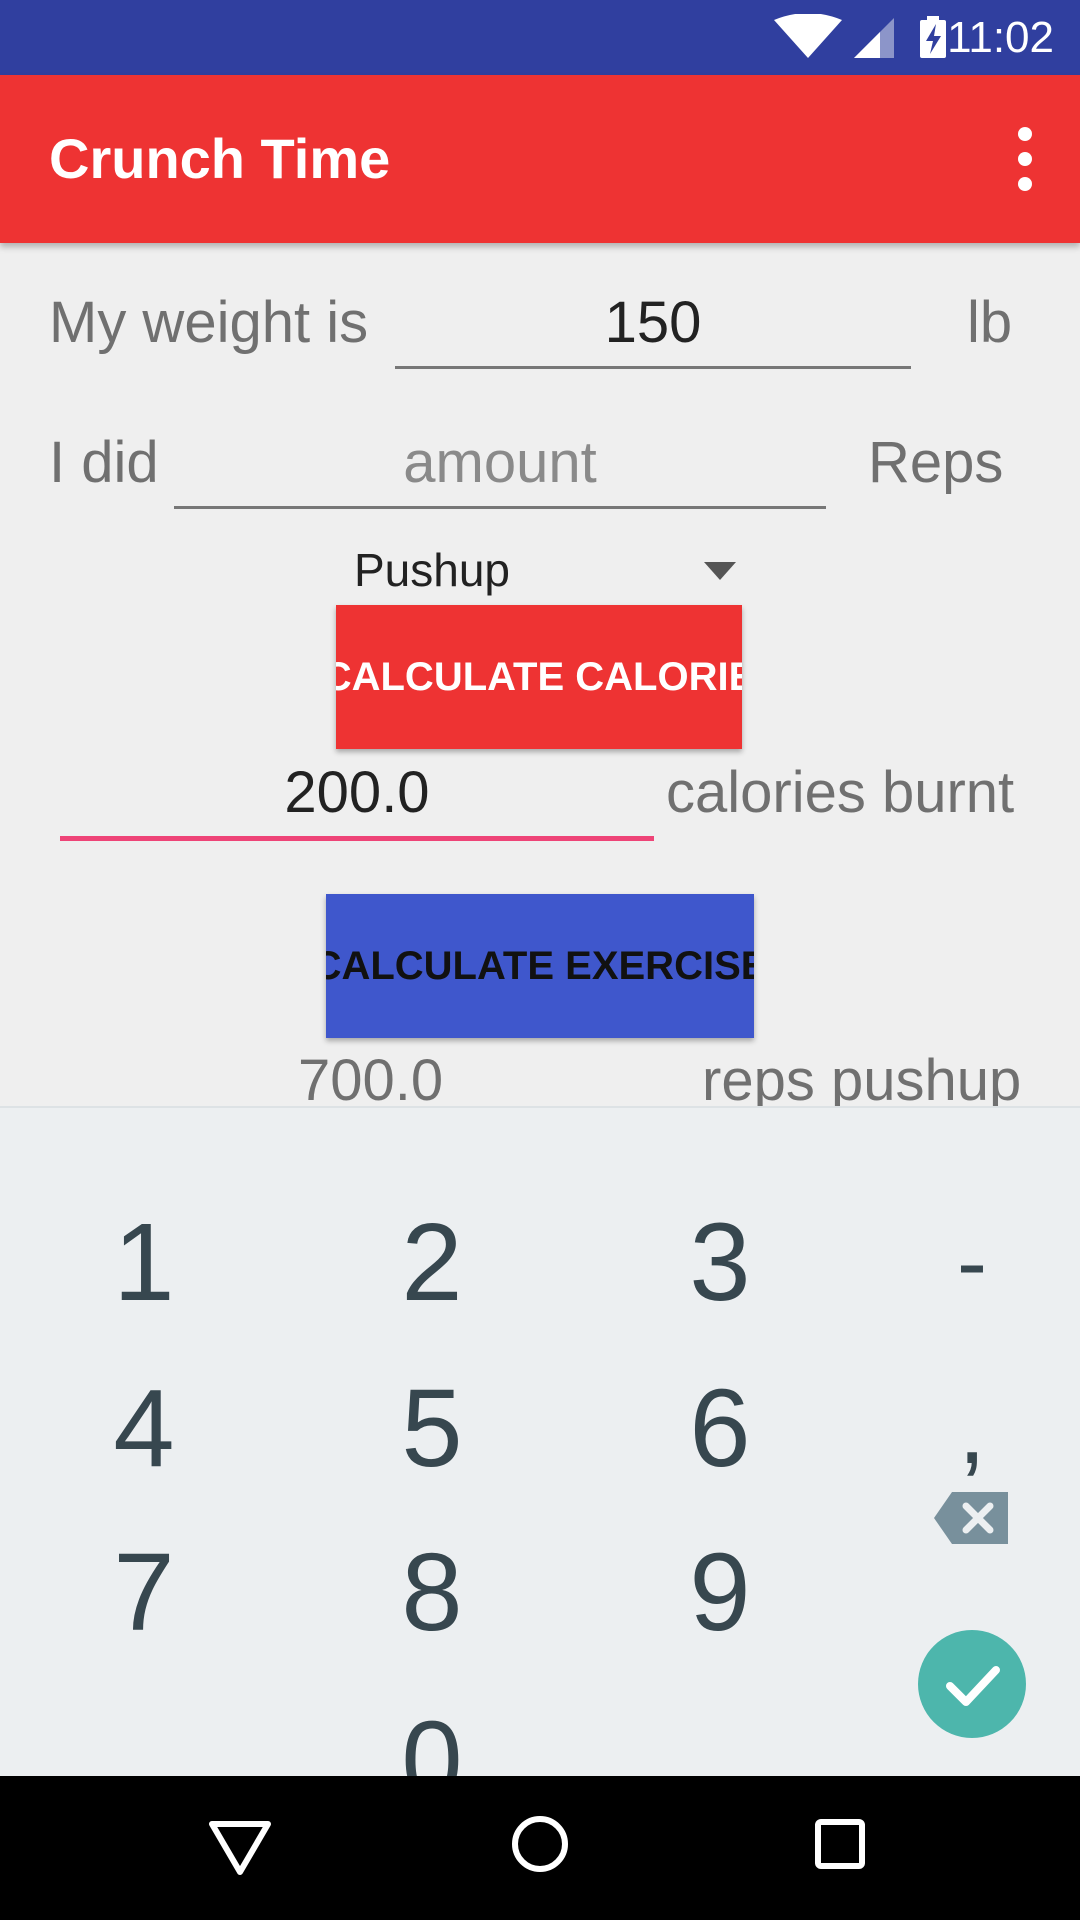 Image resolution: width=1080 pixels, height=1920 pixels. What do you see at coordinates (144, 1429) in the screenshot?
I see `key-4: 4` at bounding box center [144, 1429].